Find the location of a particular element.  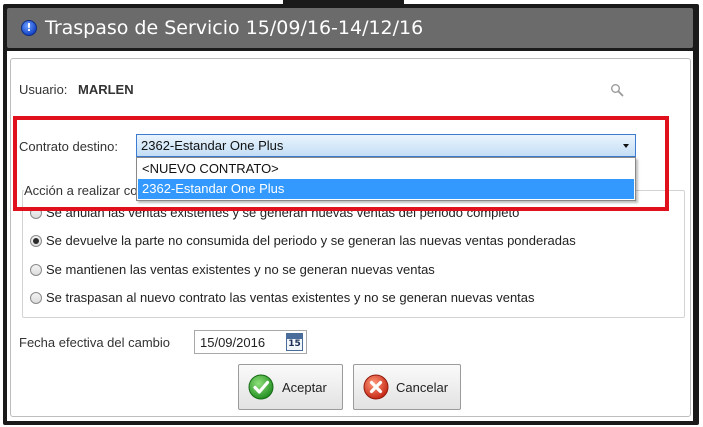

radio-button-checked is located at coordinates (36, 241).